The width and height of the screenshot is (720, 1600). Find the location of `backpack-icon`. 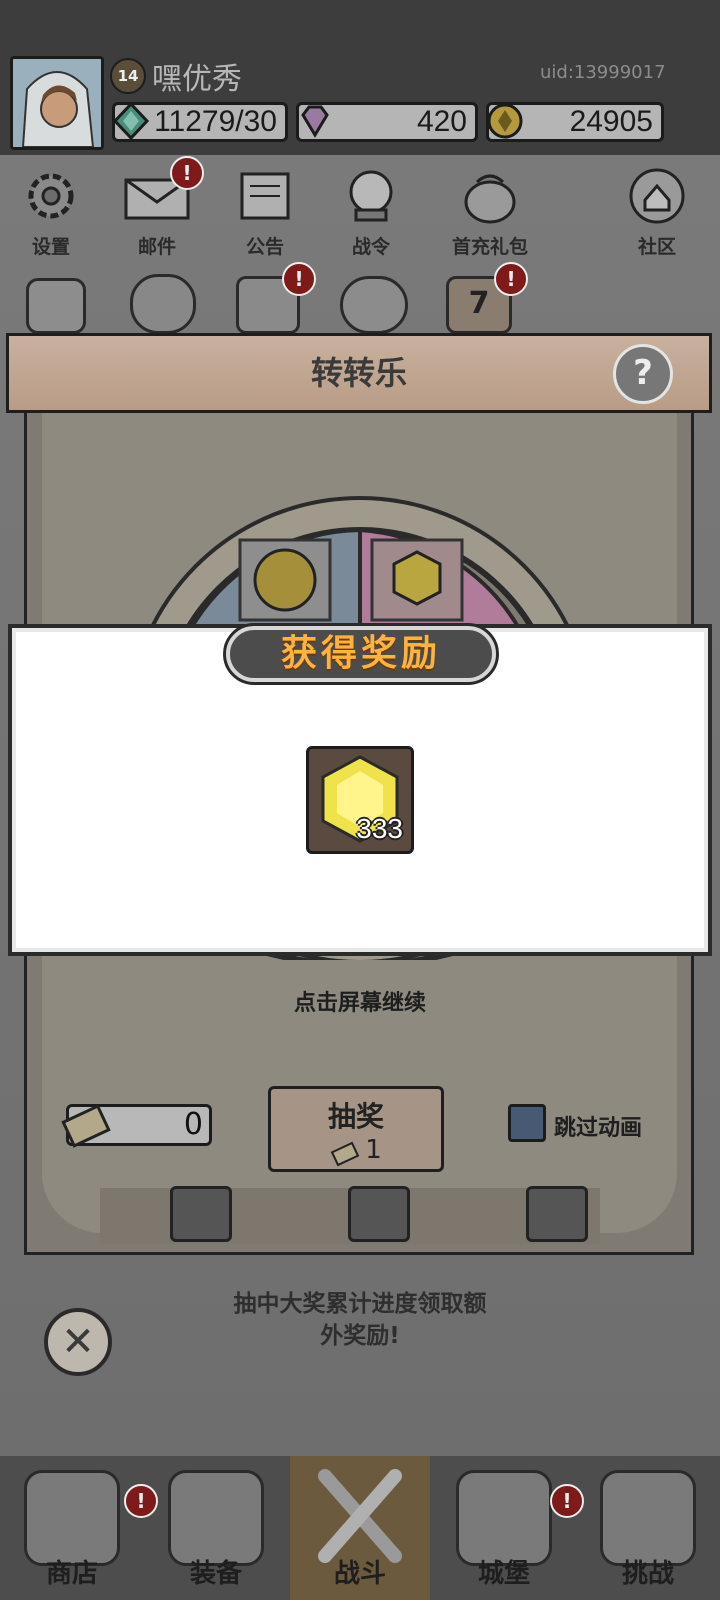

backpack-icon is located at coordinates (216, 1518).